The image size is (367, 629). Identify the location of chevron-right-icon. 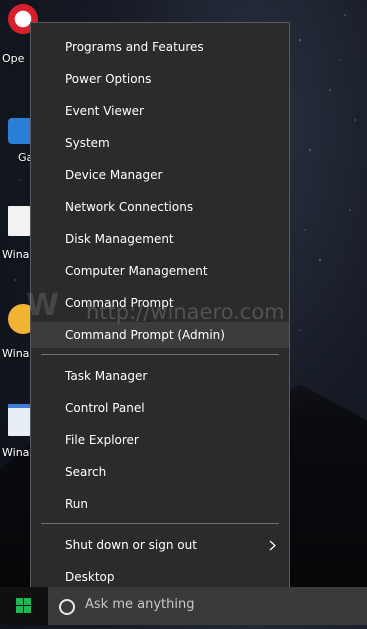
(274, 545).